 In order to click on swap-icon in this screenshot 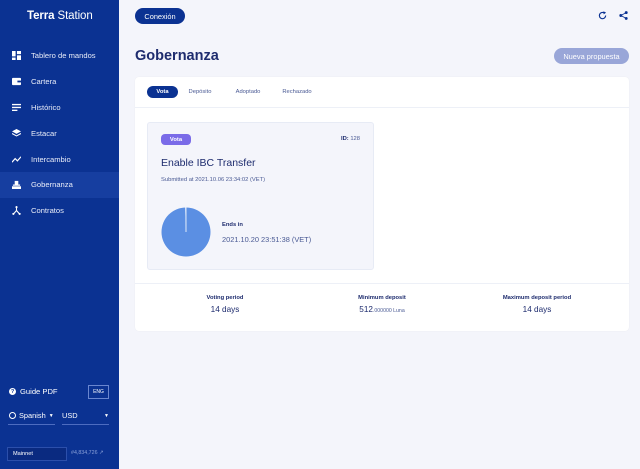, I will do `click(16, 159)`.